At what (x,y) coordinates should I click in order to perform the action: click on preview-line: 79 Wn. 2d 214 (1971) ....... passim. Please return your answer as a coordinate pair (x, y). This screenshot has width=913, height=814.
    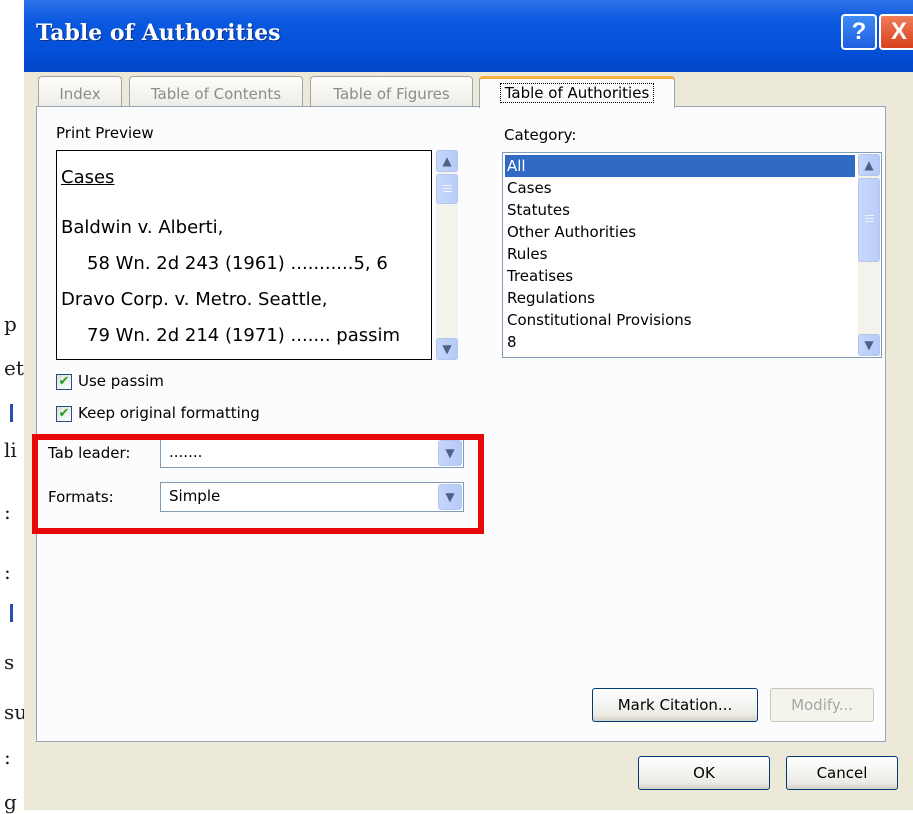
    Looking at the image, I should click on (244, 335).